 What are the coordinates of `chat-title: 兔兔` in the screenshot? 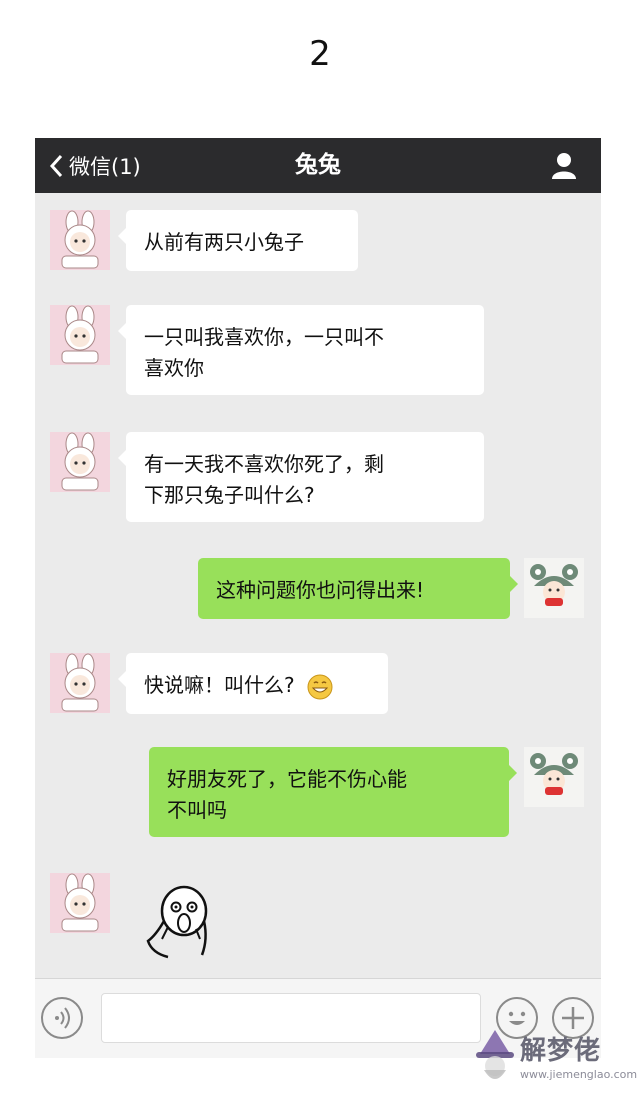 It's located at (318, 165).